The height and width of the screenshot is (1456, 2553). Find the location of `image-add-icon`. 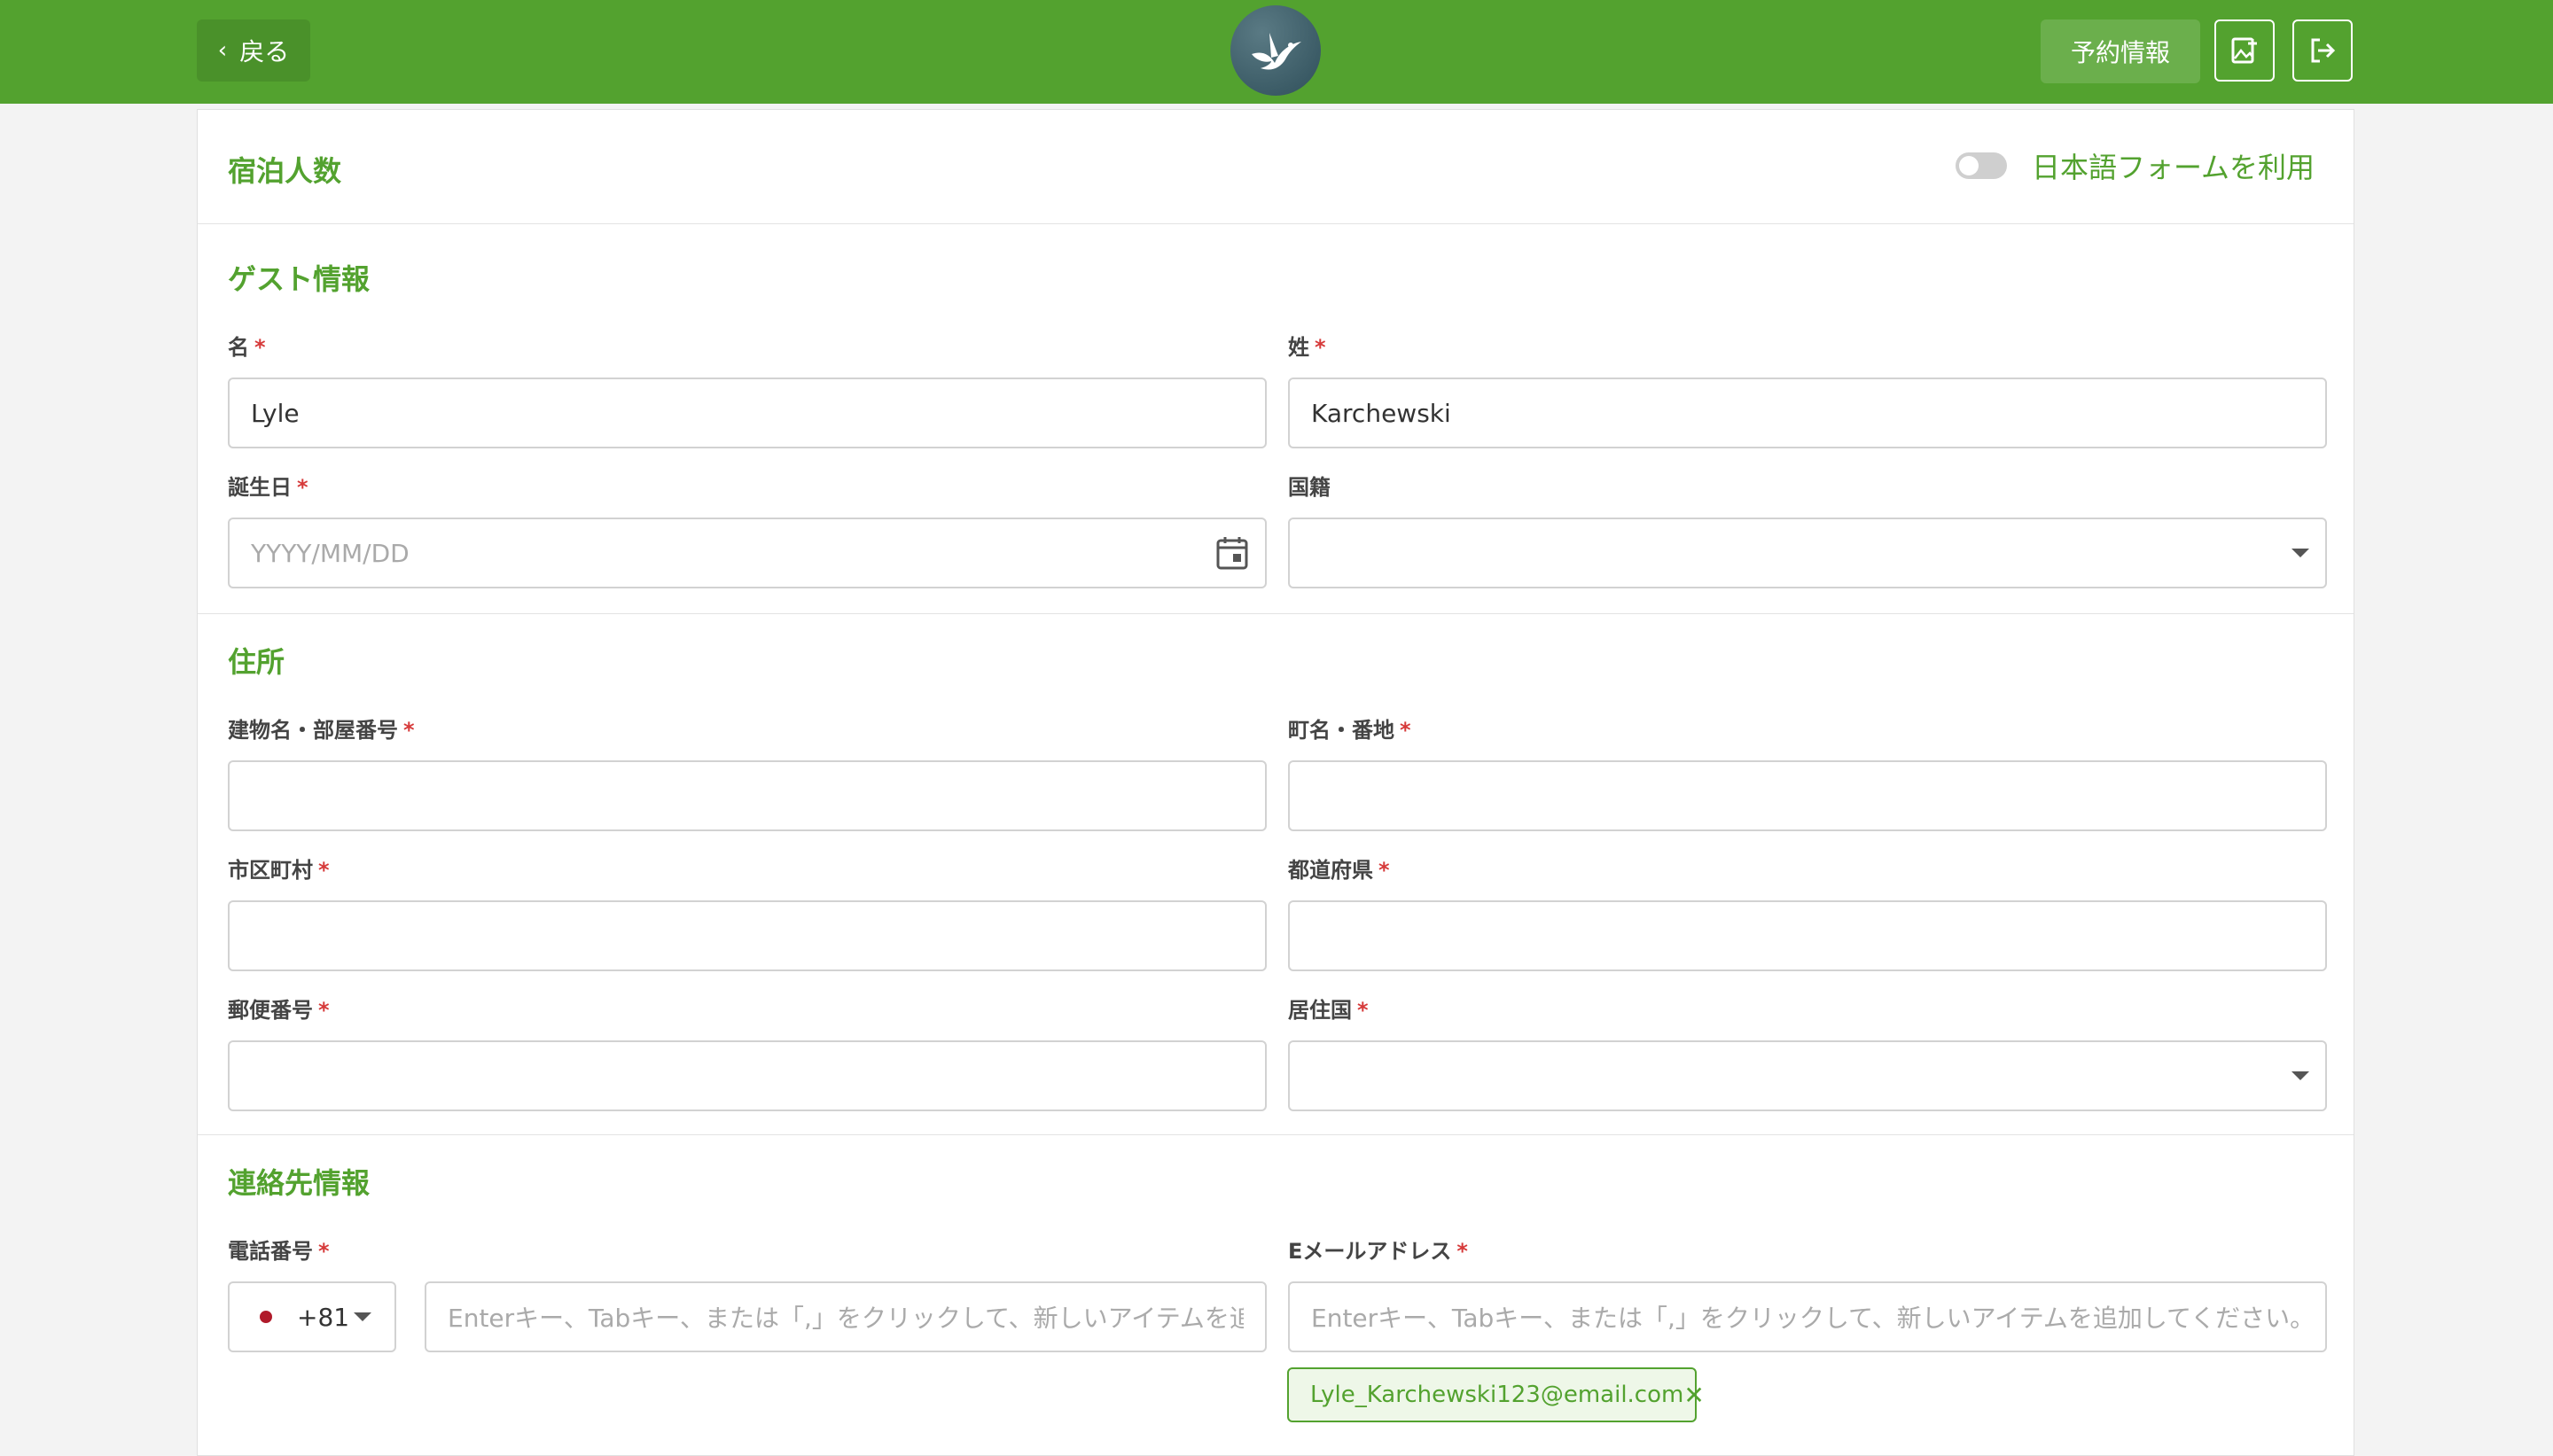

image-add-icon is located at coordinates (2244, 50).